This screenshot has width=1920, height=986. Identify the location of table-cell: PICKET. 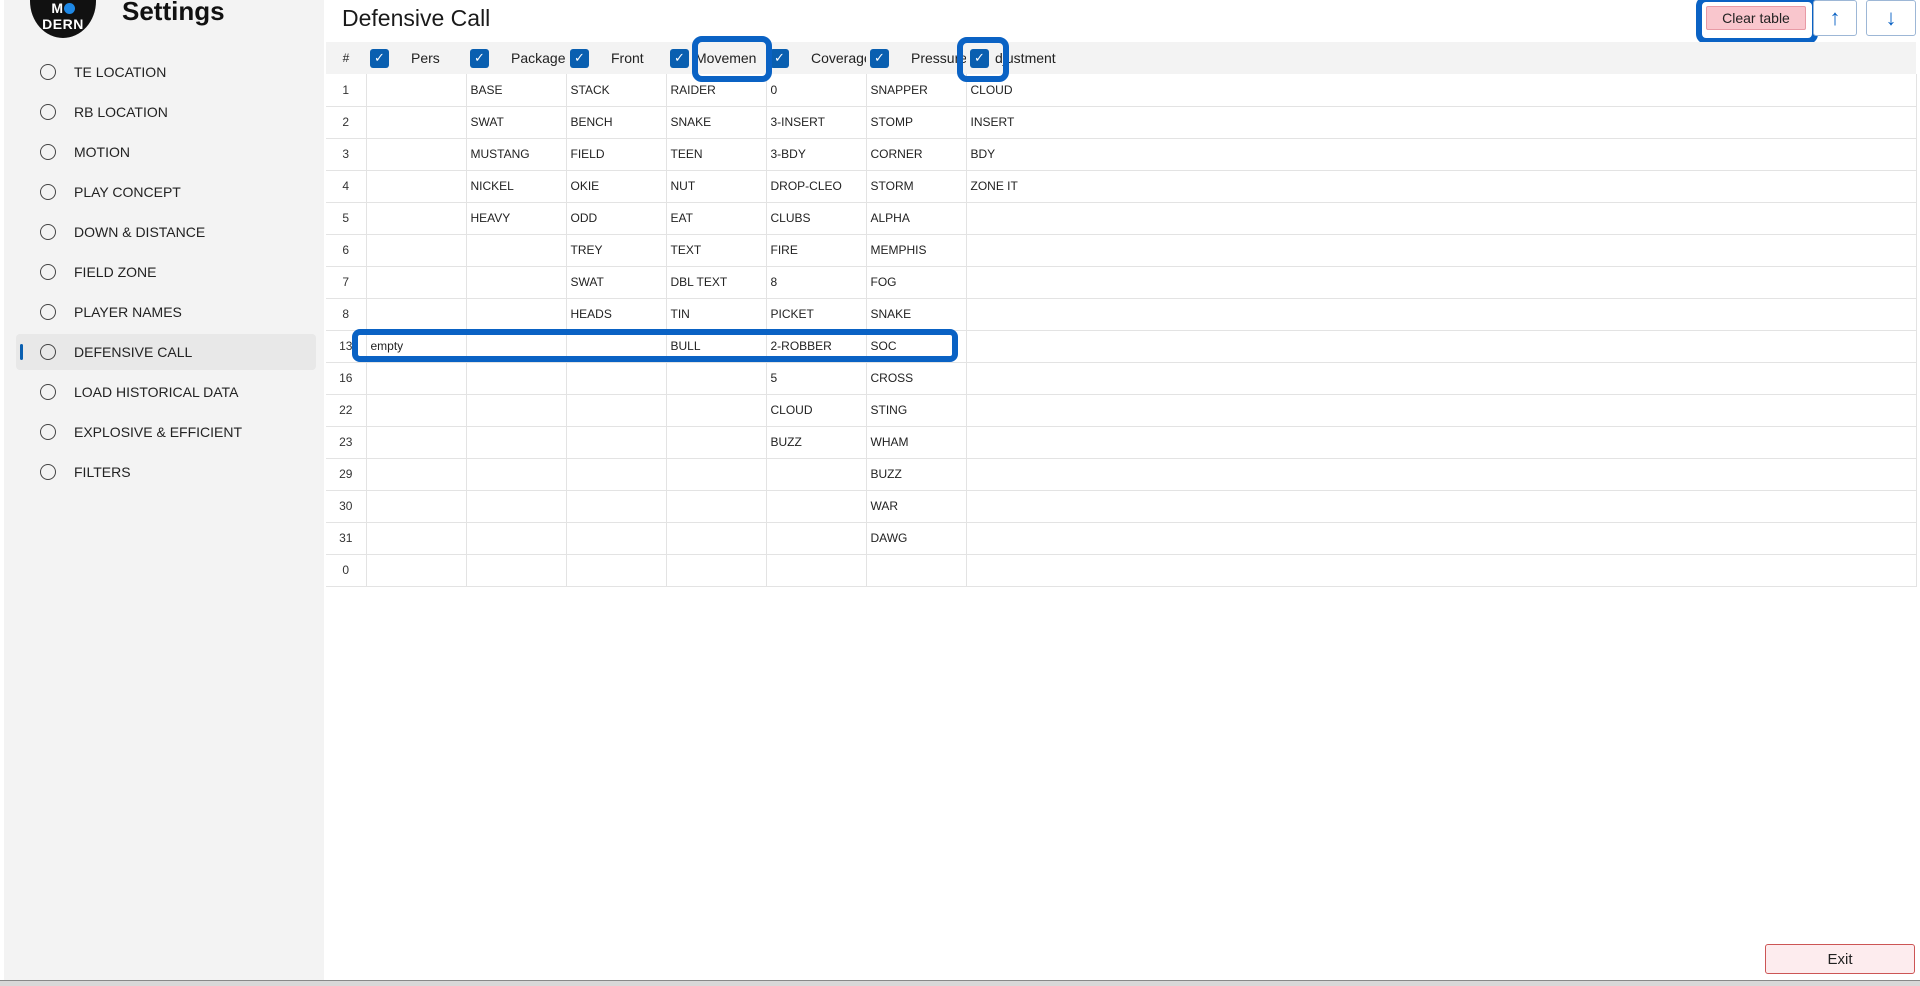
(816, 314).